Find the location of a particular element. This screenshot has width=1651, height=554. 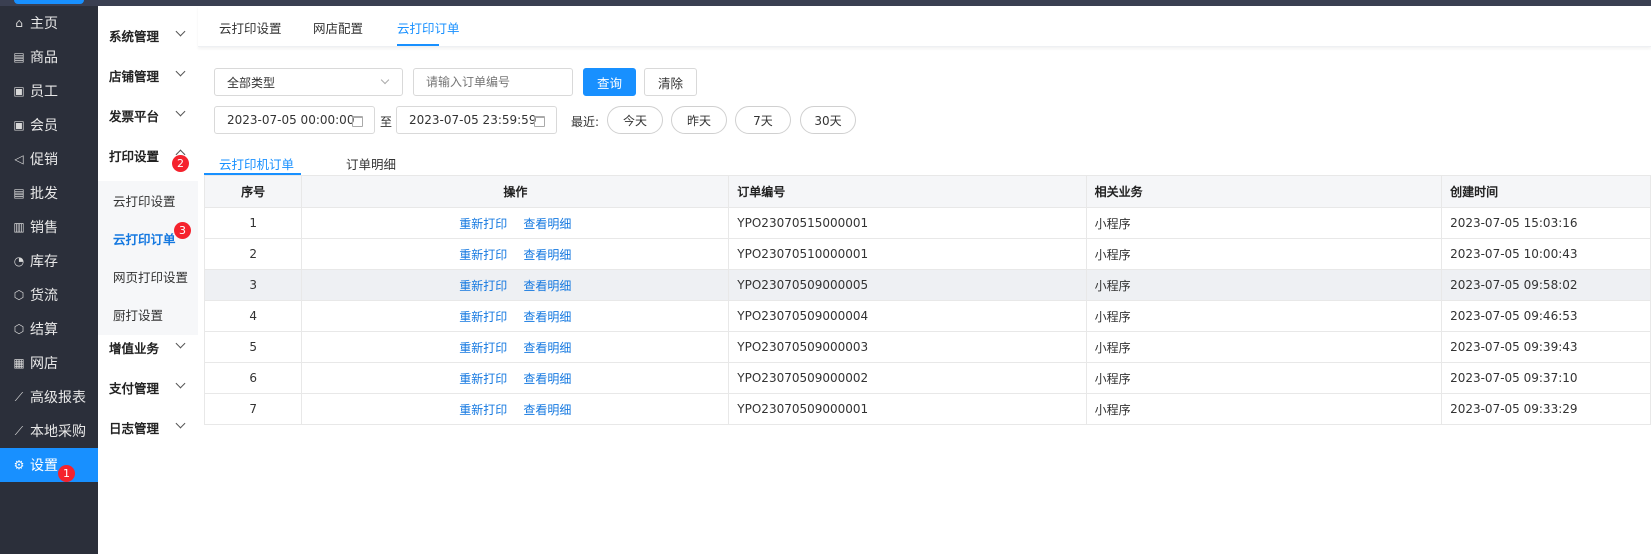

nav-item-promotion: ◁ 促销 is located at coordinates (49, 159).